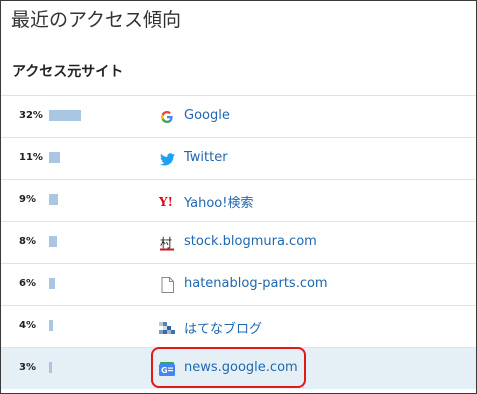 This screenshot has width=477, height=394. Describe the element at coordinates (96, 20) in the screenshot. I see `page-title: 最近のアクセス傾向` at that location.